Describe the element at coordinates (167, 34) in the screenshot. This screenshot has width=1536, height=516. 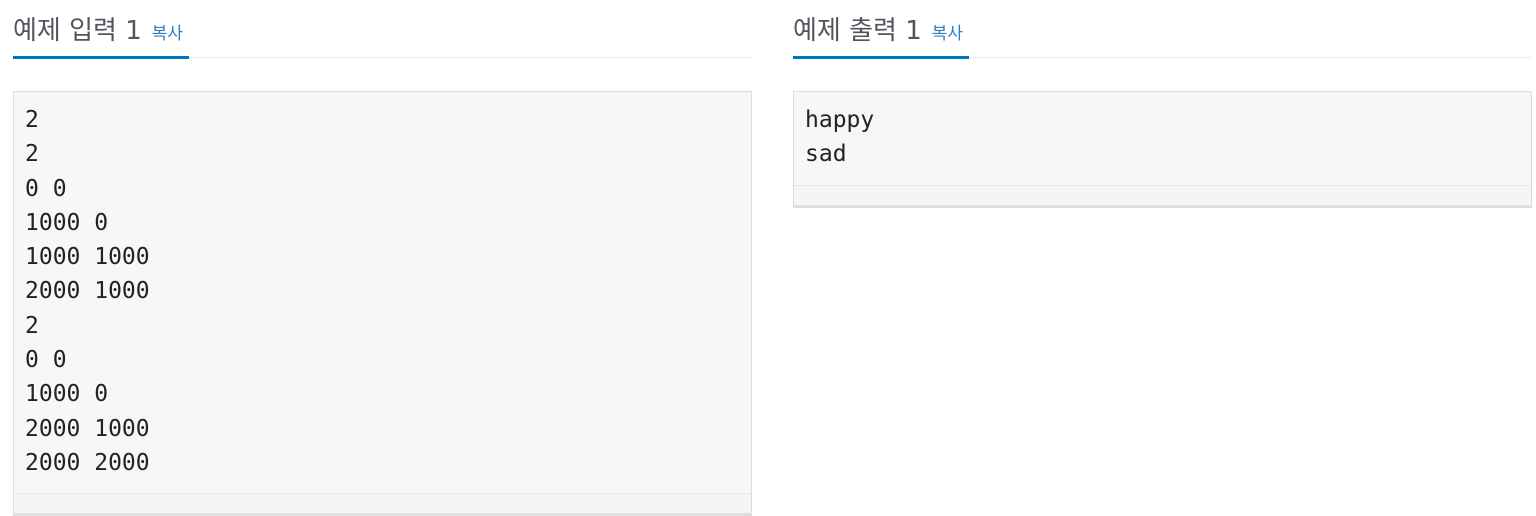
I see `copy-input-button: 복사` at that location.